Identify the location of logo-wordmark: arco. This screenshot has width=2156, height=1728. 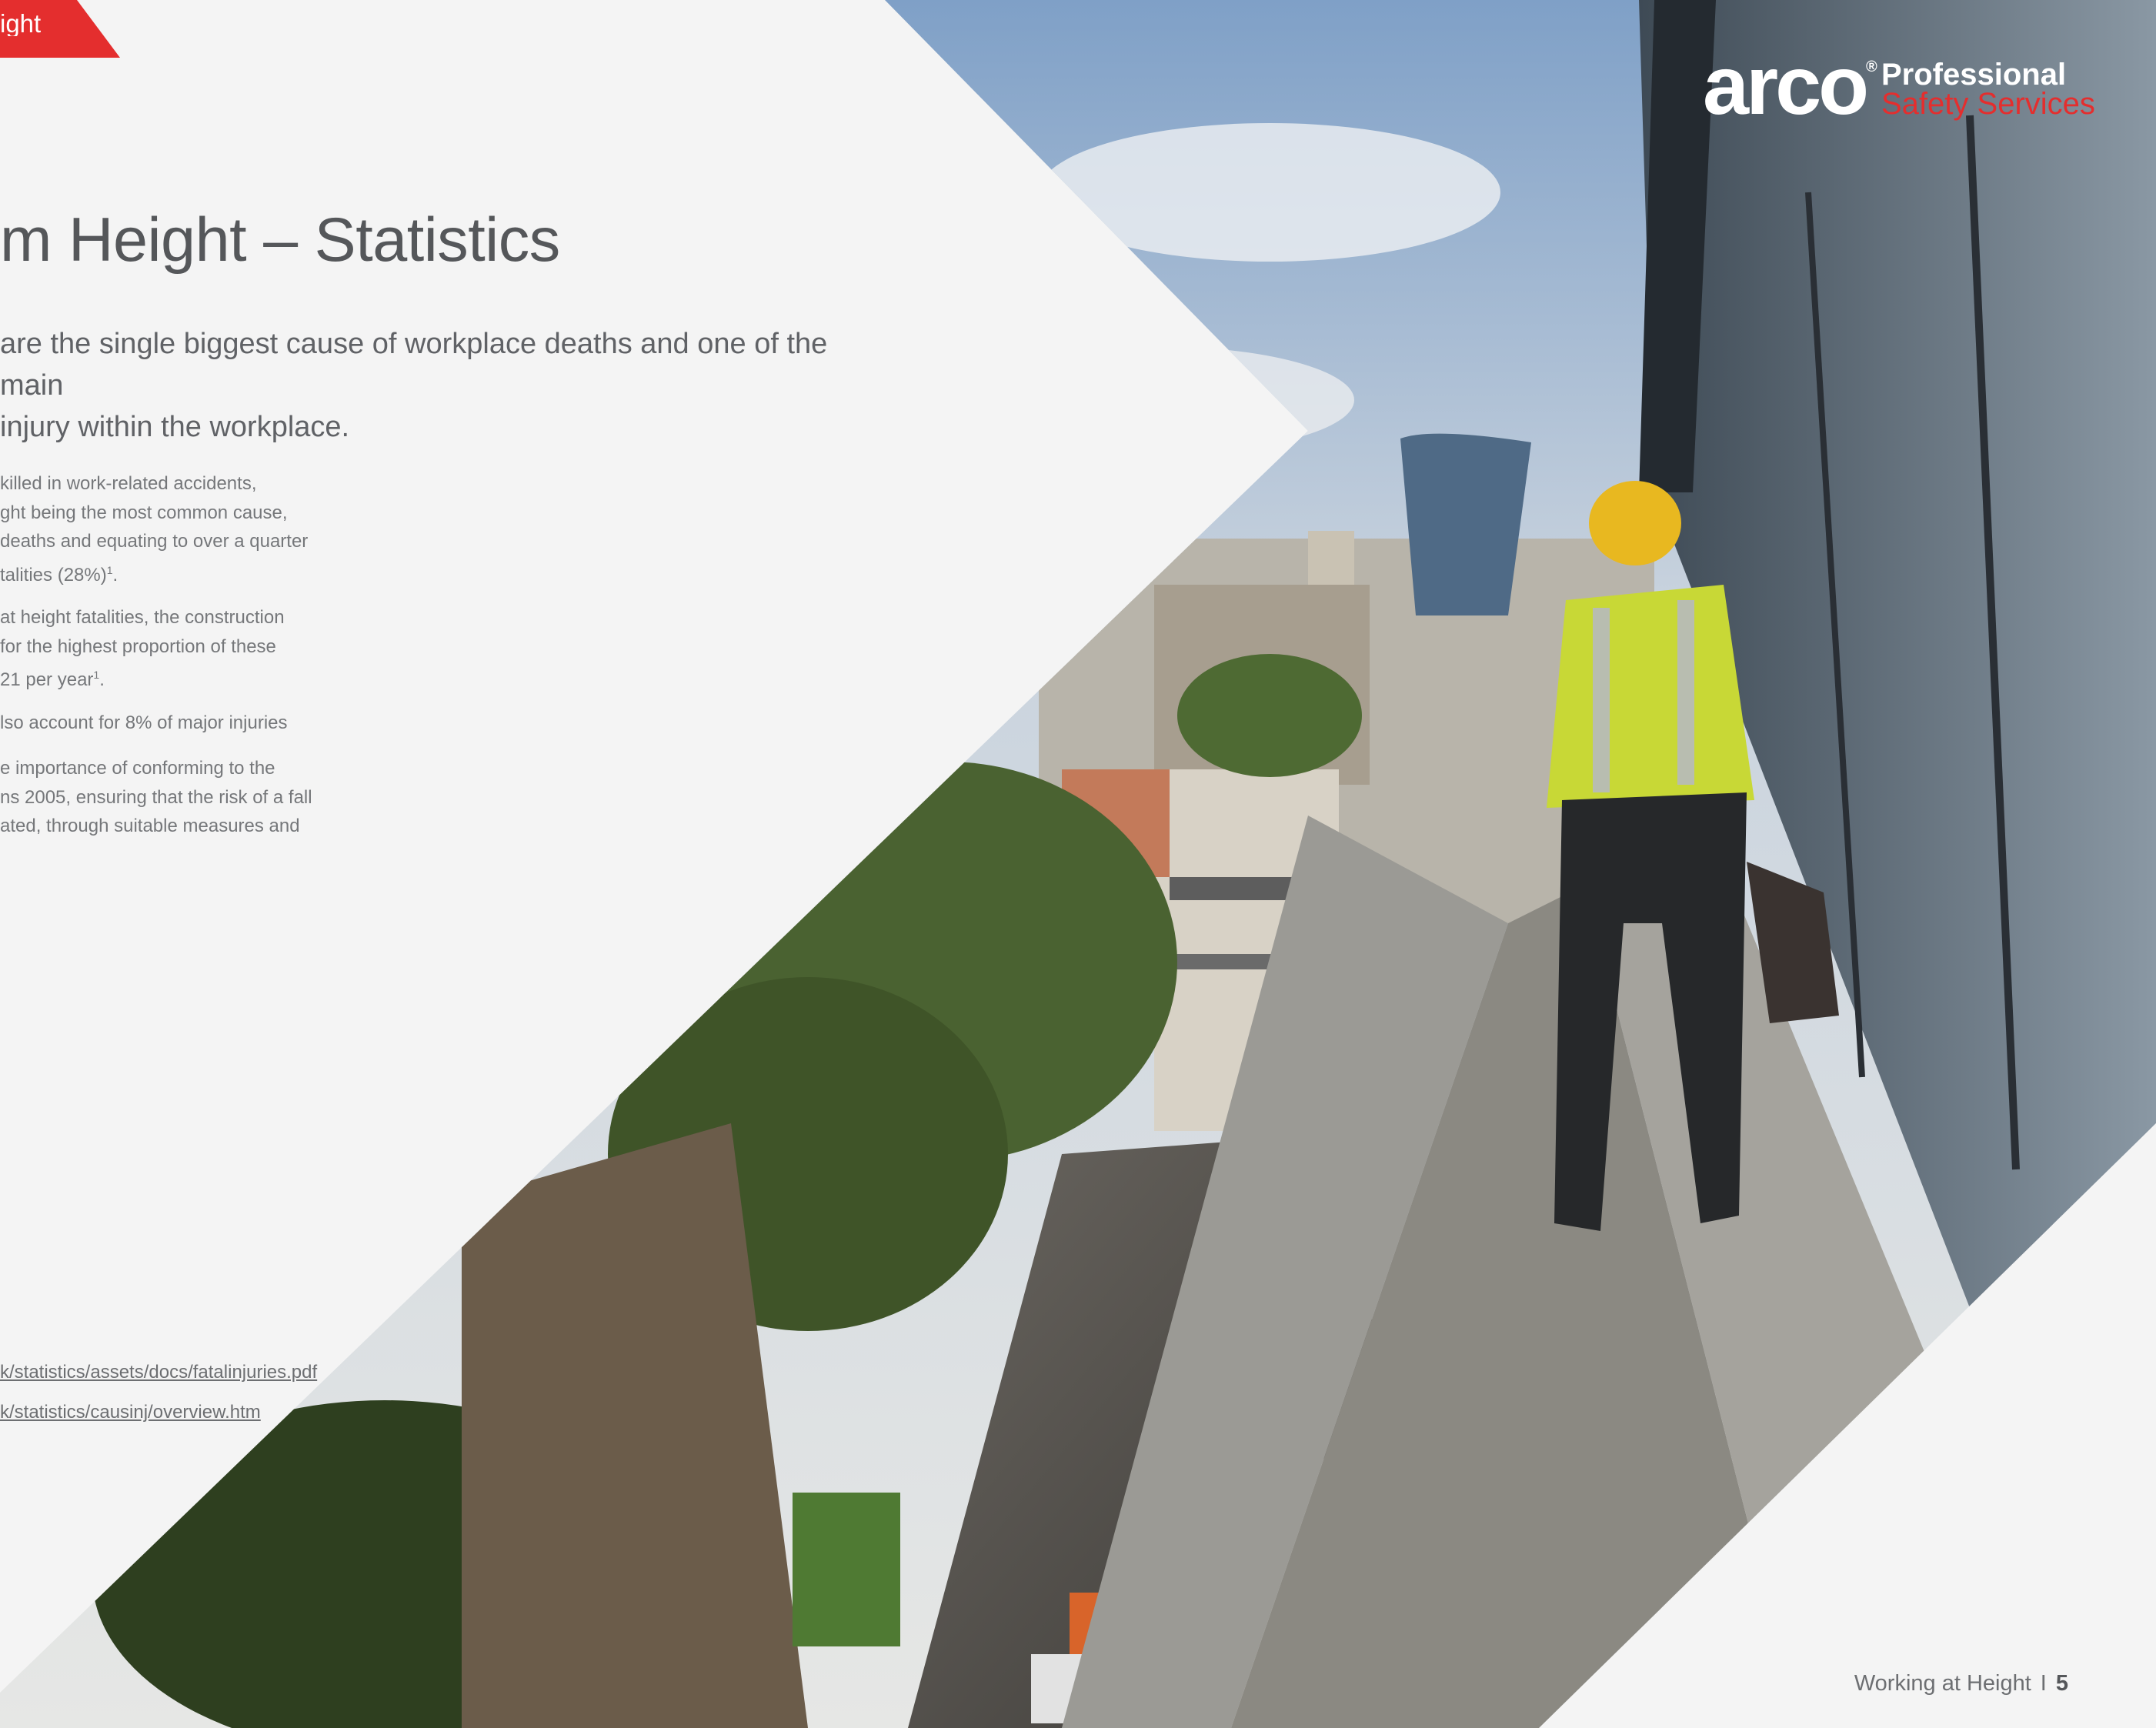
(1786, 85).